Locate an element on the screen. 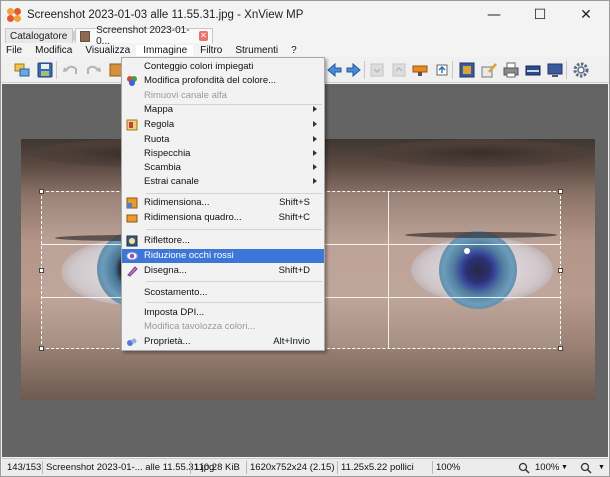 The width and height of the screenshot is (610, 477). redo-icon is located at coordinates (93, 70).